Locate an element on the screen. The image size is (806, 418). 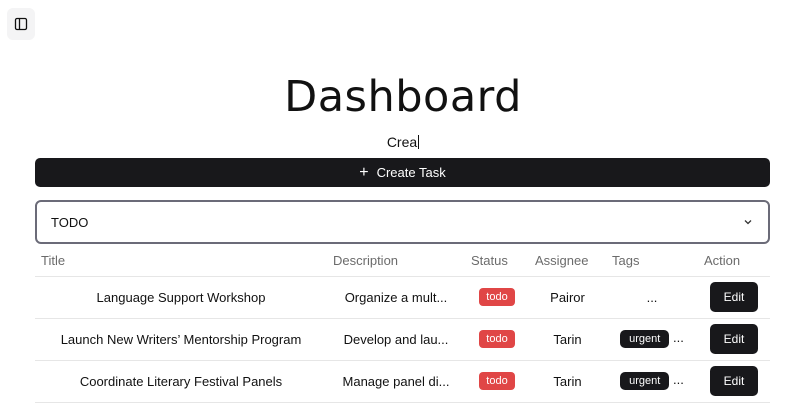
status-filter-value: TODO is located at coordinates (70, 222).